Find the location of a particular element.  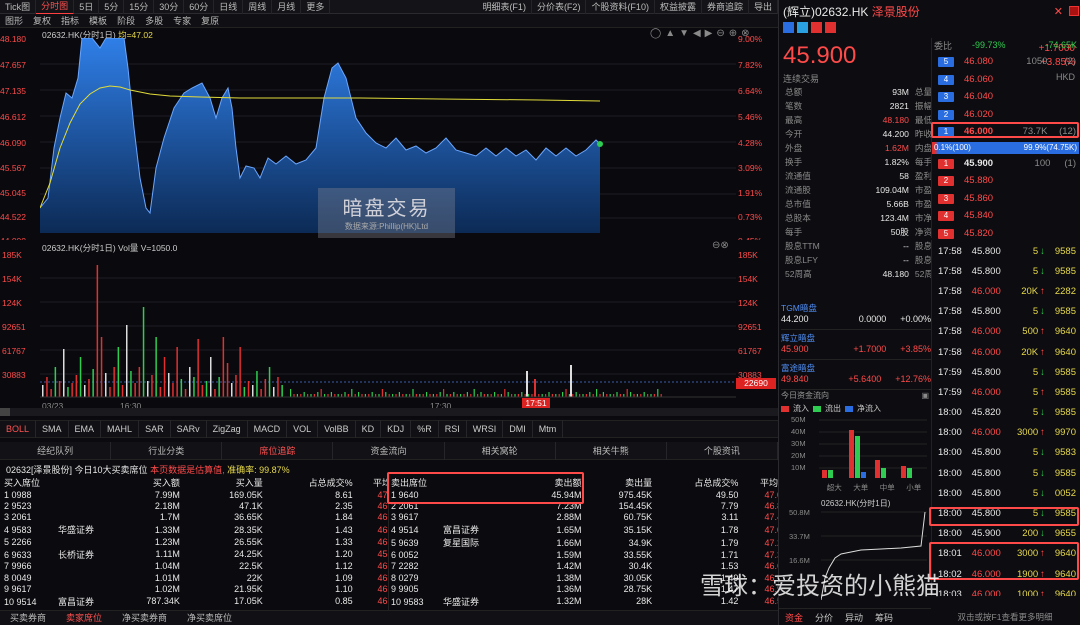

bid-level: 2 45.880 is located at coordinates (1006, 181).